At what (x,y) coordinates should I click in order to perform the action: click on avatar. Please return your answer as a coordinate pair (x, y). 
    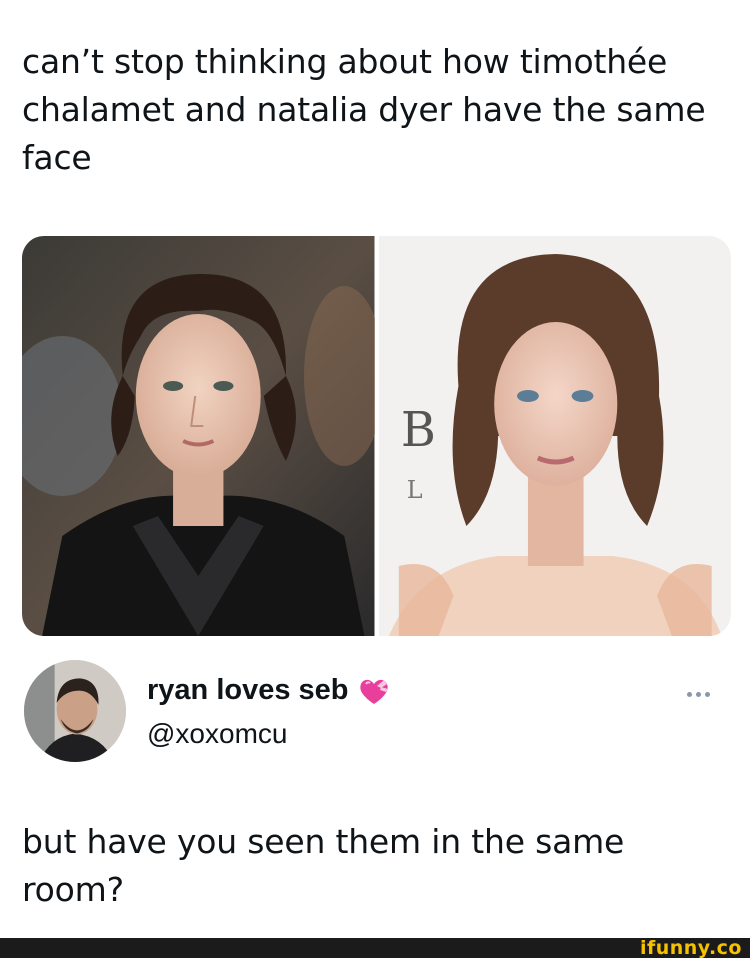
    Looking at the image, I should click on (75, 711).